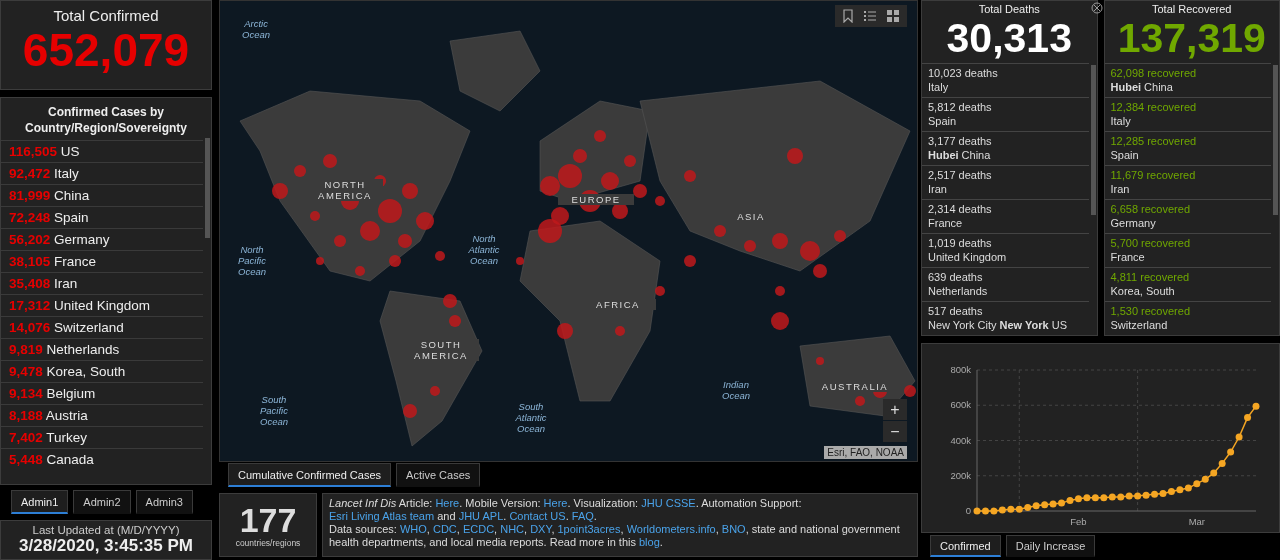 The height and width of the screenshot is (560, 1280). What do you see at coordinates (1139, 325) in the screenshot?
I see `place-name: Switzerland` at bounding box center [1139, 325].